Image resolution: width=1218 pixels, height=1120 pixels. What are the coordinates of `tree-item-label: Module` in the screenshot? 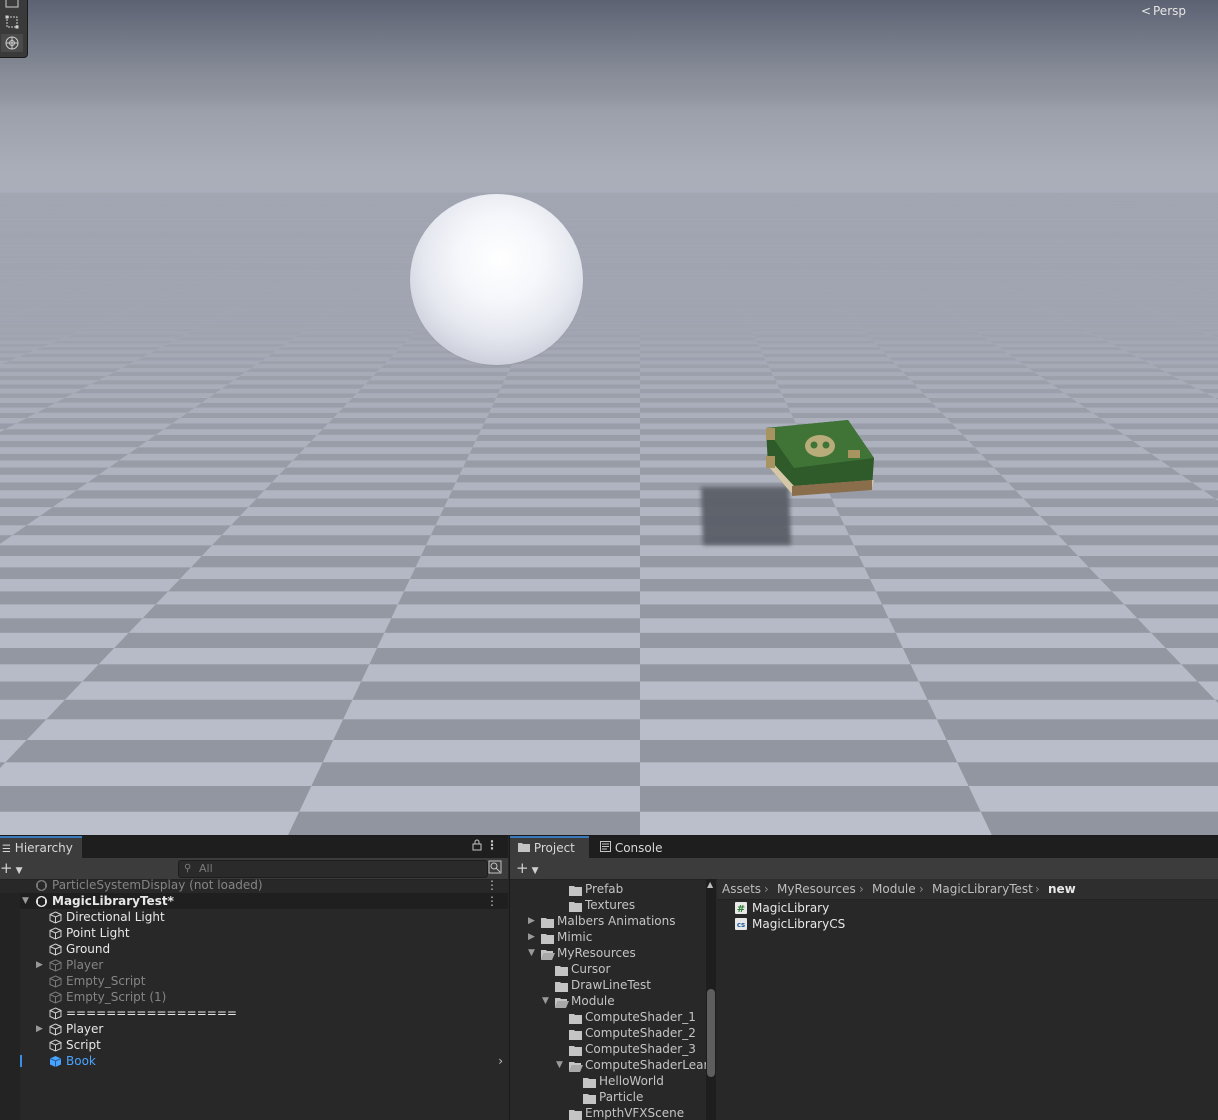 It's located at (593, 1001).